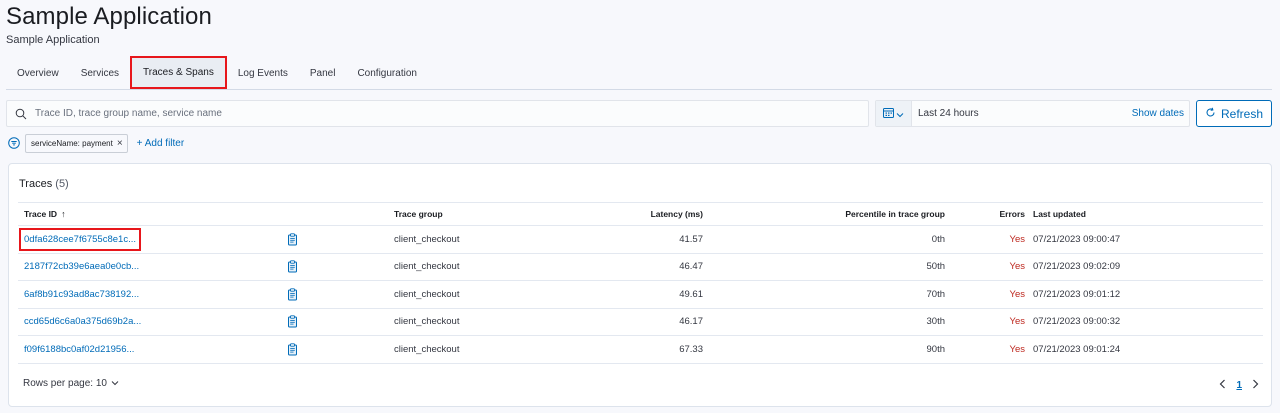 The image size is (1280, 413). I want to click on filter-pill: serviceName: payment ×, so click(76, 143).